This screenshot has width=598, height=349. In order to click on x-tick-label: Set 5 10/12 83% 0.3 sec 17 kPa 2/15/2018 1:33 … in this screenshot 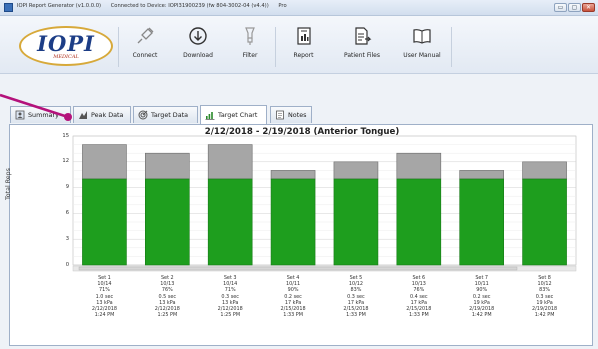, I will do `click(356, 297)`.